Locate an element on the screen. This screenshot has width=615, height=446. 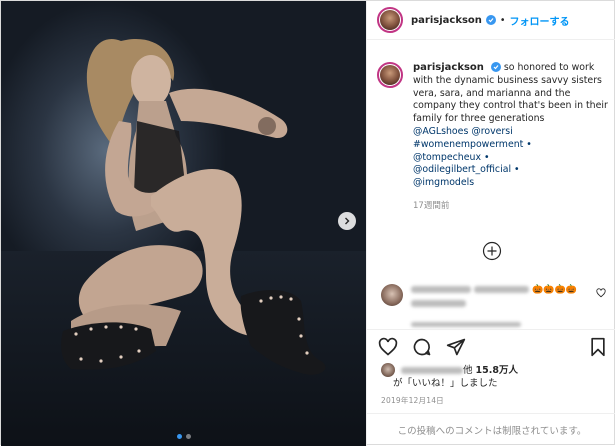
likes-count-link: 15.8万人 is located at coordinates (497, 370).